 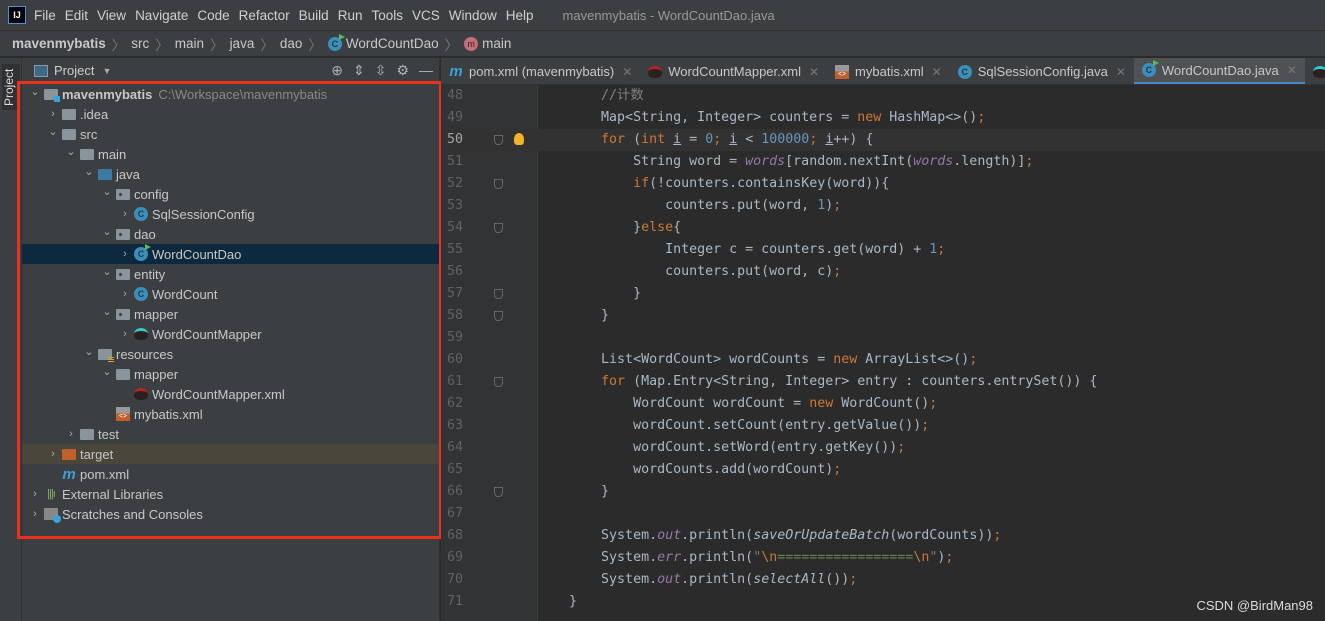 I want to click on menu-window: Window, so click(x=473, y=15).